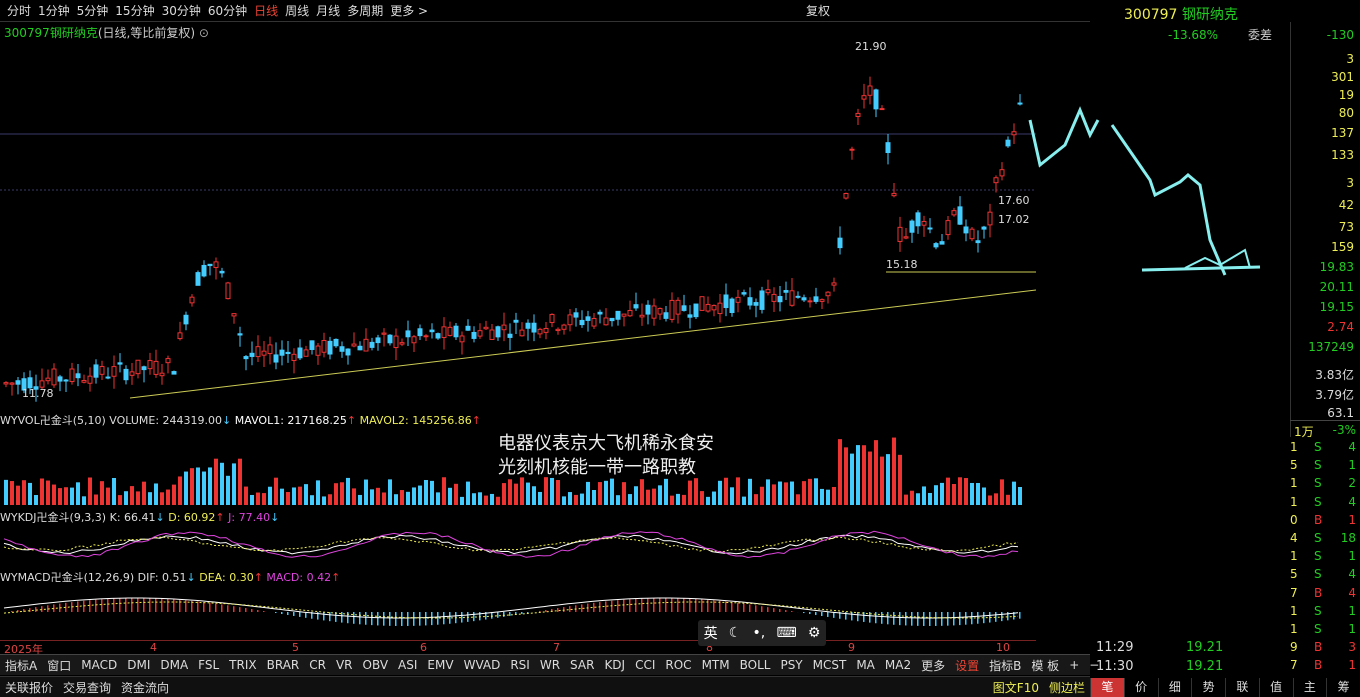 Image resolution: width=1360 pixels, height=697 pixels. Describe the element at coordinates (898, 665) in the screenshot. I see `indicator-button: MA2` at that location.